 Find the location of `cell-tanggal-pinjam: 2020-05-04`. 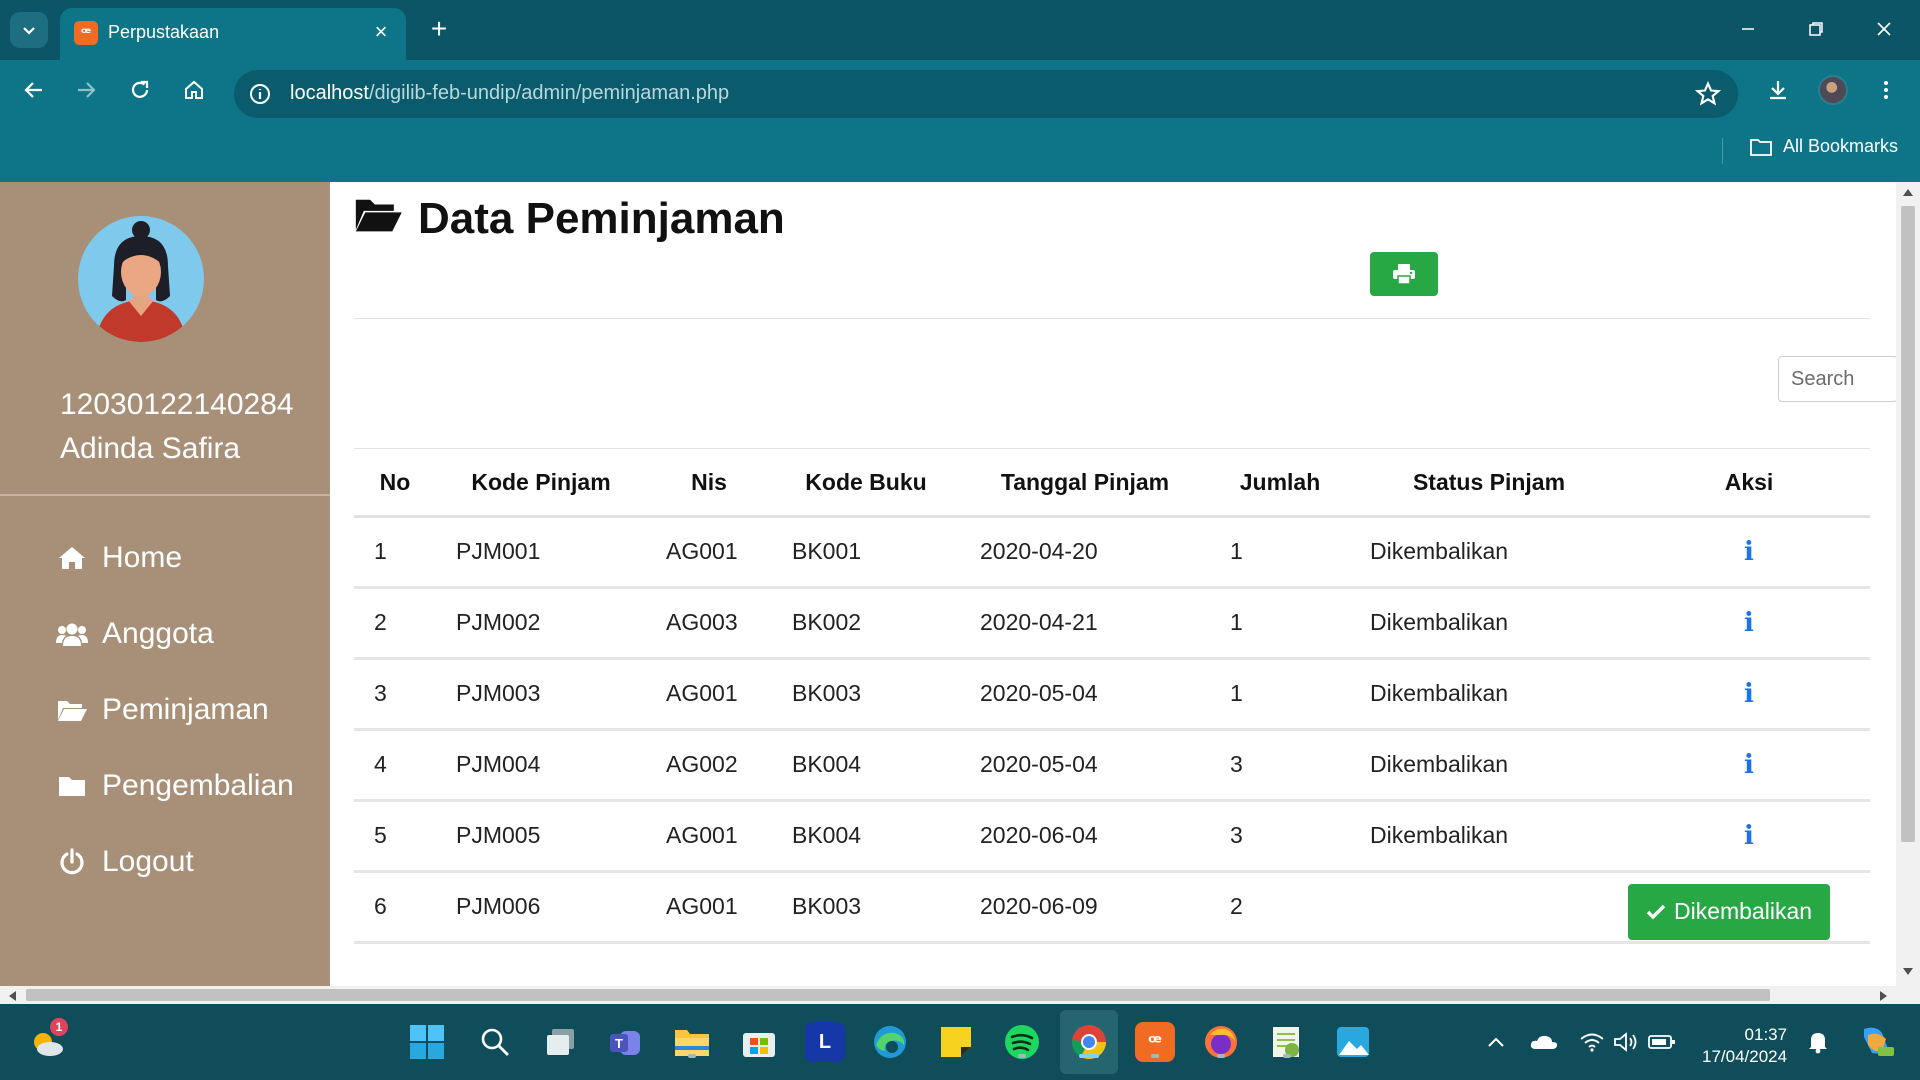

cell-tanggal-pinjam: 2020-05-04 is located at coordinates (1085, 765).